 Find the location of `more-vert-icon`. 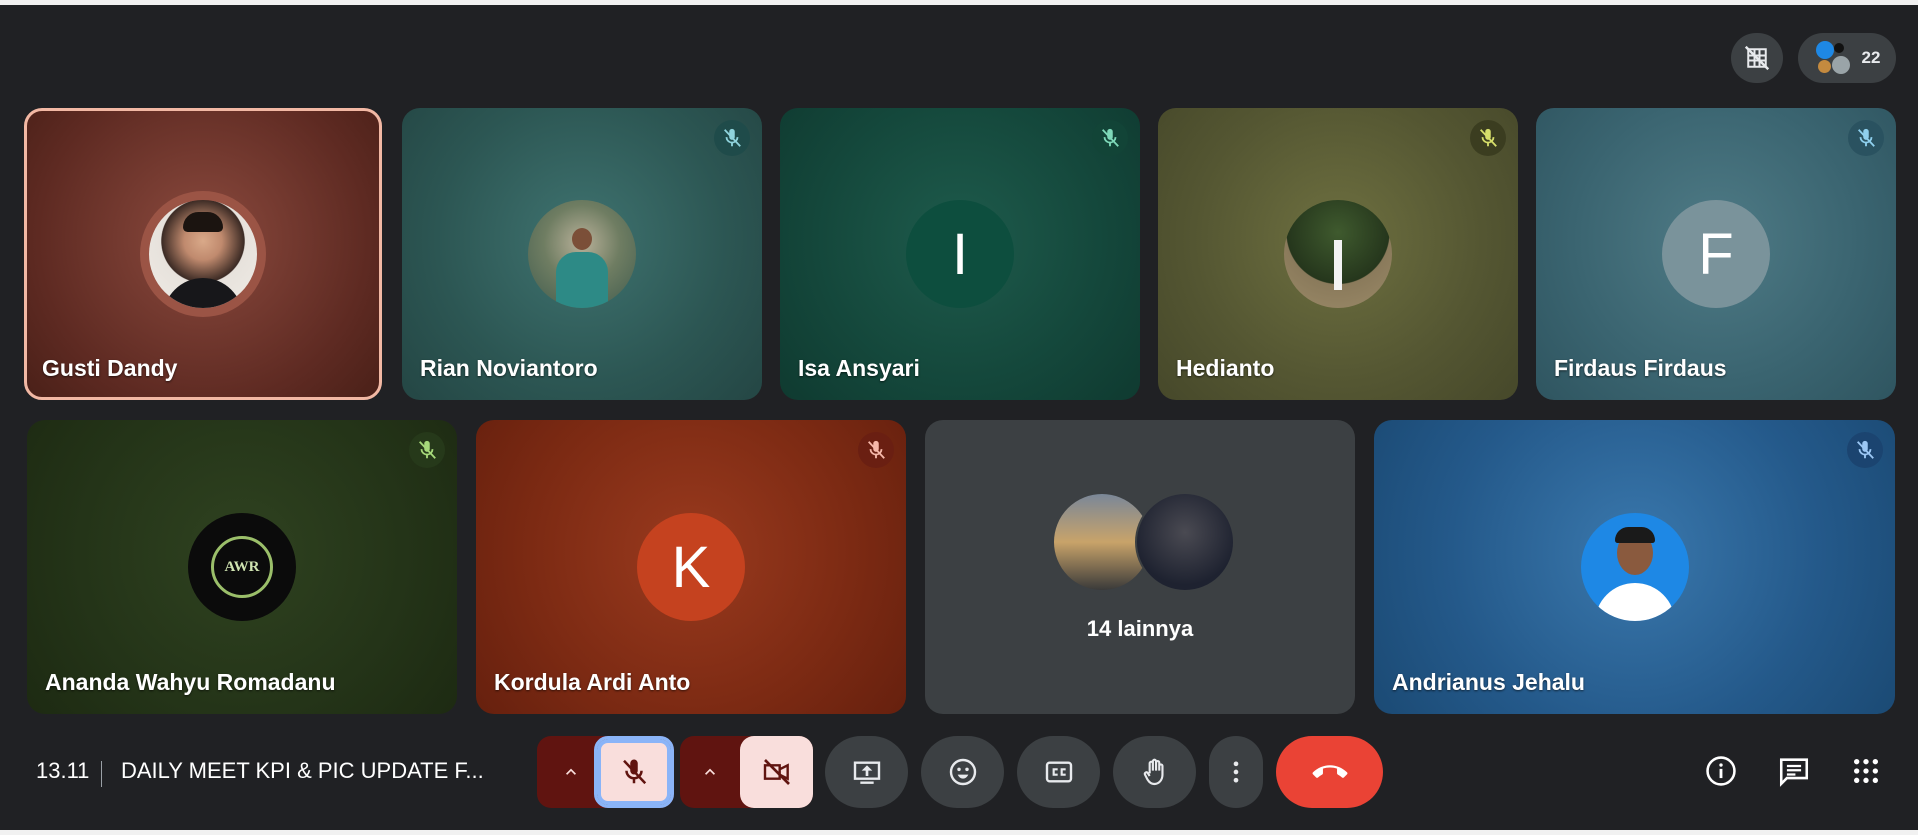

more-vert-icon is located at coordinates (1236, 772).